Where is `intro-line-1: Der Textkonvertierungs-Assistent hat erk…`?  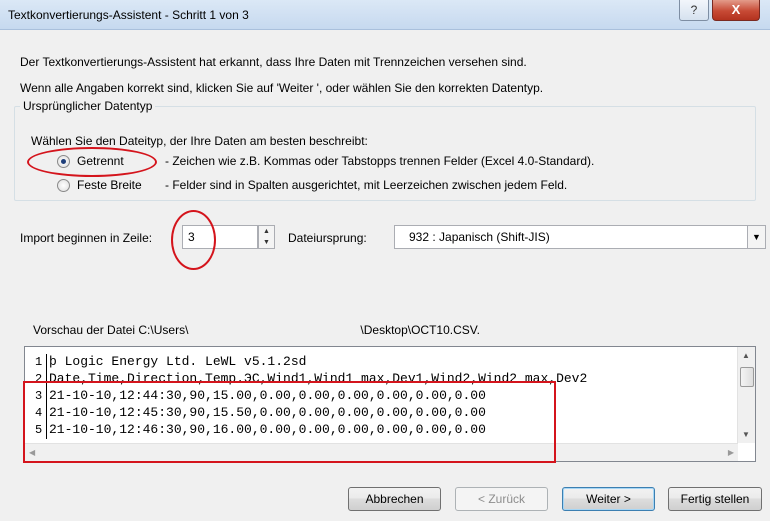 intro-line-1: Der Textkonvertierungs-Assistent hat erk… is located at coordinates (273, 62).